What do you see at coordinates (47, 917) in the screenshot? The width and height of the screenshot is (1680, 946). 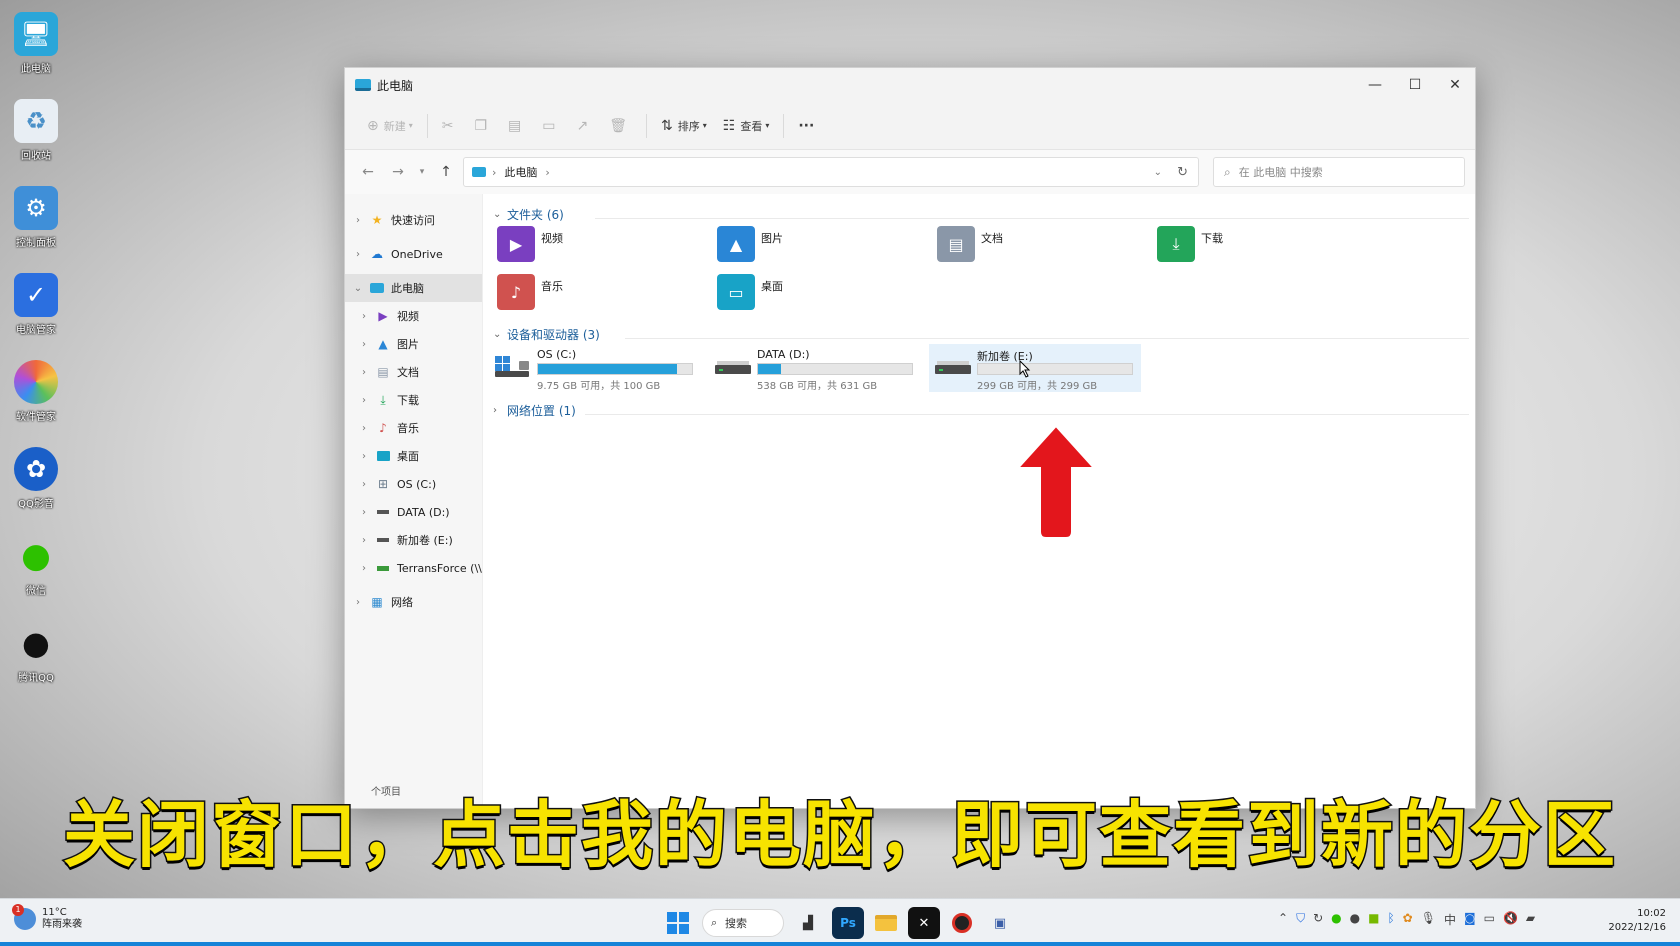 I see `weather-widget: 1 11°C 阵雨来袭` at bounding box center [47, 917].